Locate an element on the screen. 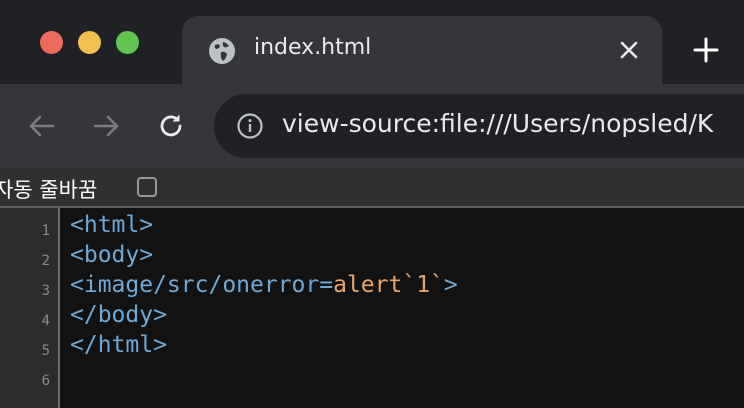 The height and width of the screenshot is (408, 744). info-icon is located at coordinates (250, 126).